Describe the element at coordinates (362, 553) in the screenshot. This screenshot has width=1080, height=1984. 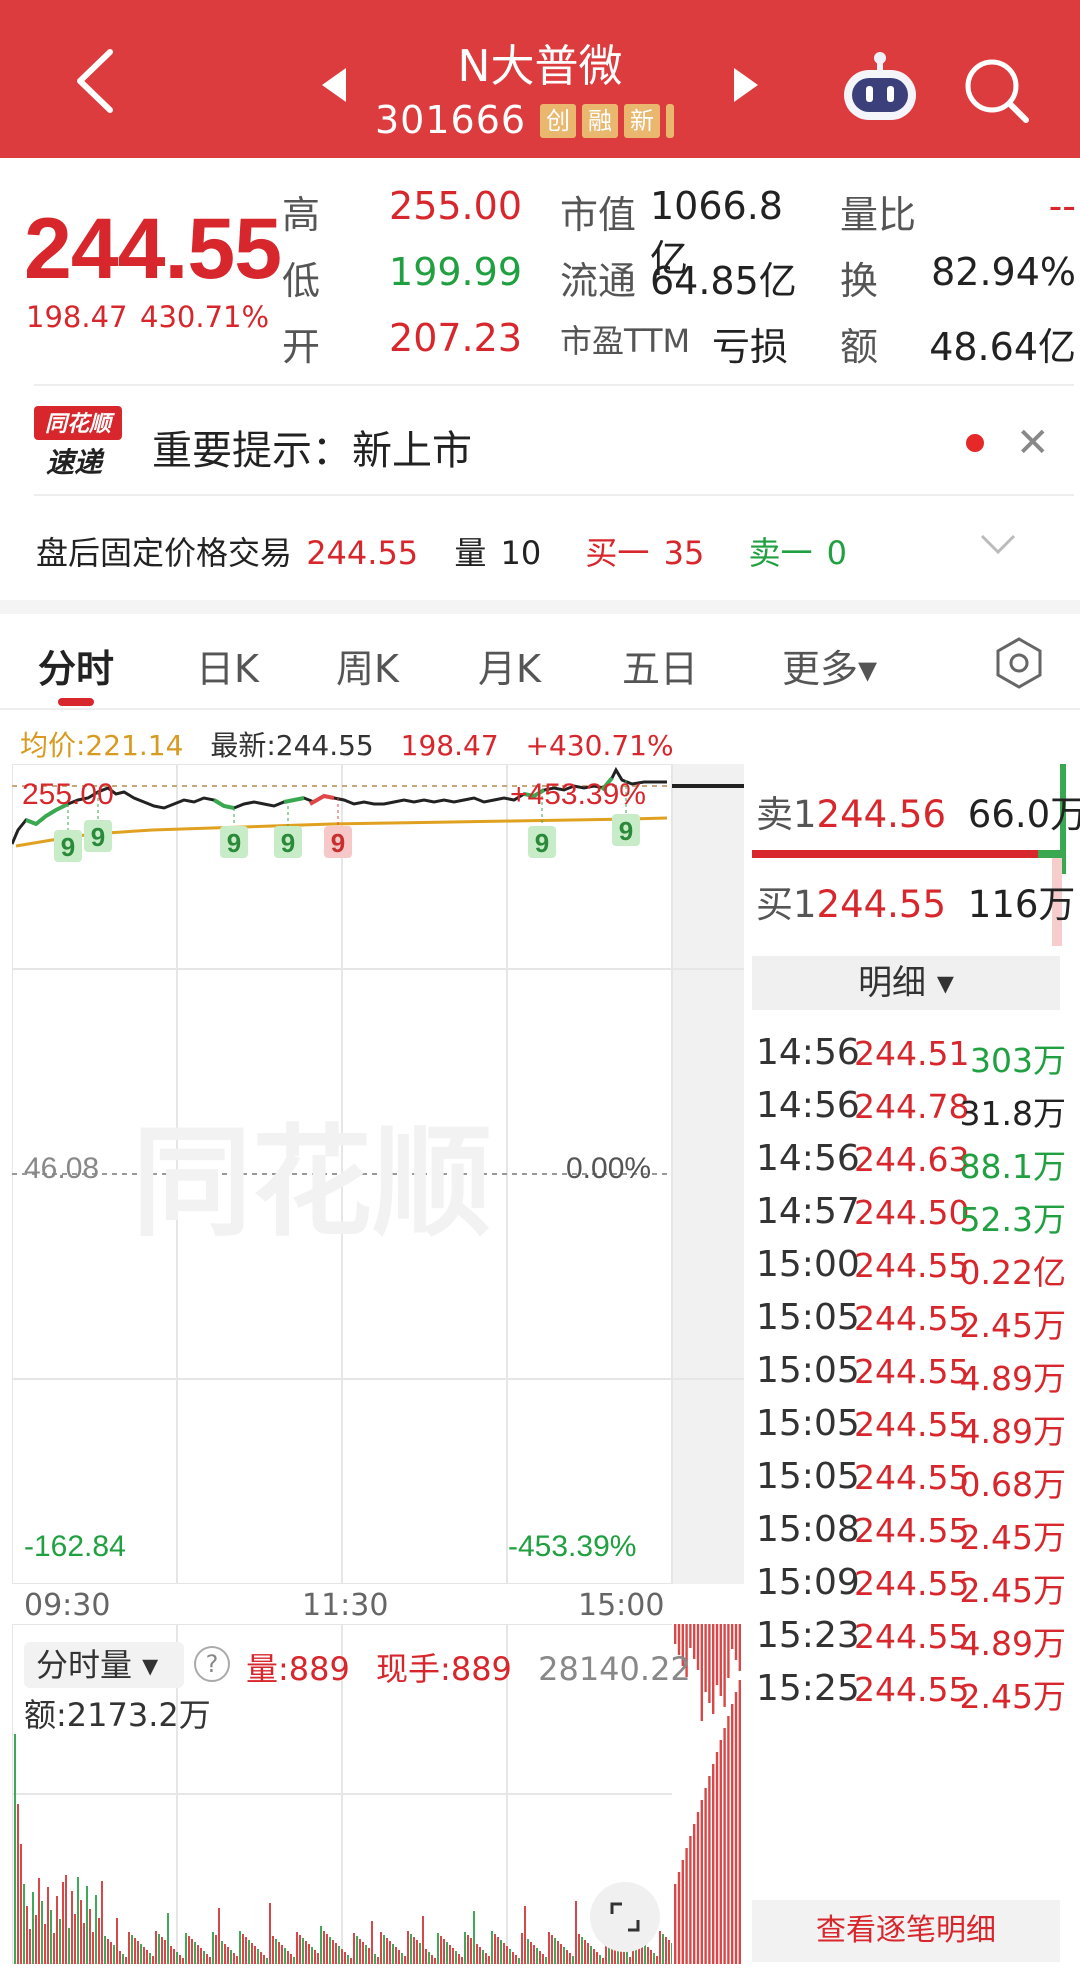
I see `after-hours-price: 244.55` at that location.